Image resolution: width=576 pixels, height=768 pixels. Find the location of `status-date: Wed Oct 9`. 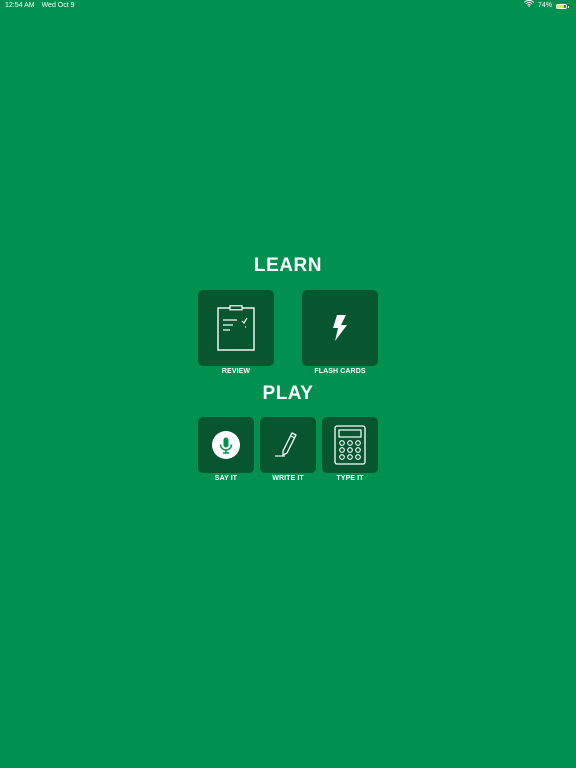

status-date: Wed Oct 9 is located at coordinates (58, 5).